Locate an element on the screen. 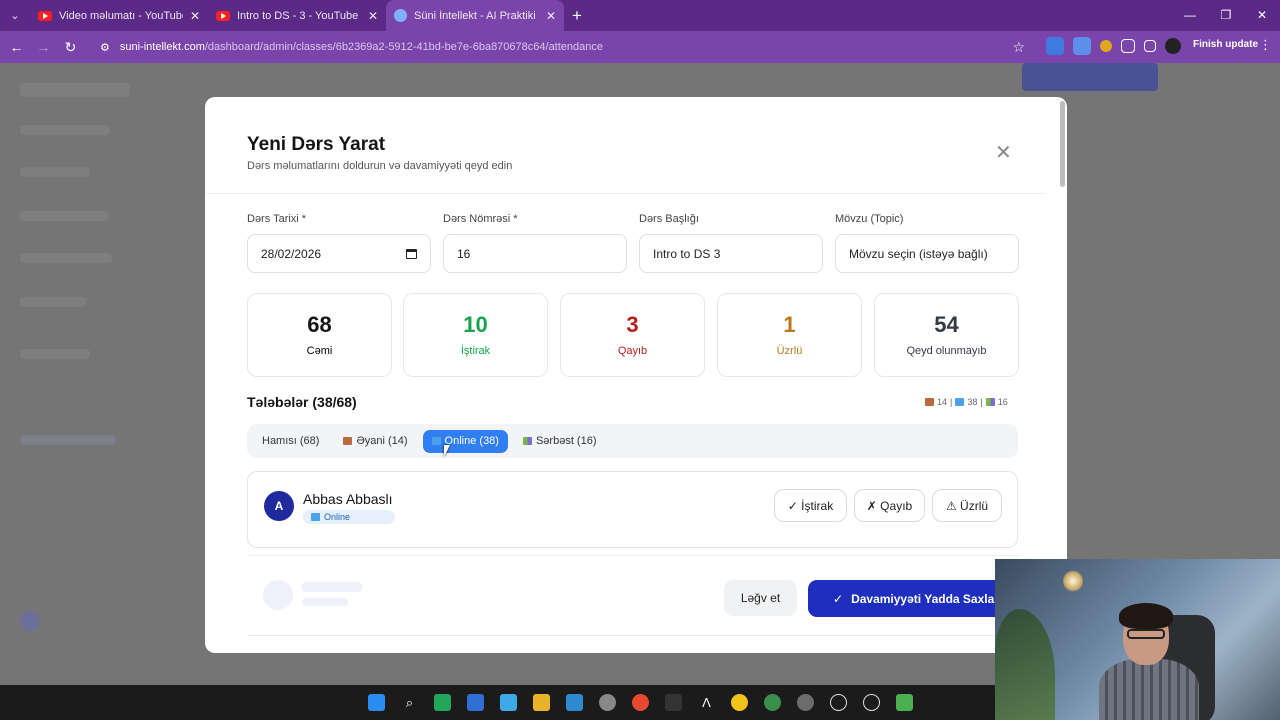 This screenshot has width=1280, height=720. mode-badge: Online is located at coordinates (349, 517).